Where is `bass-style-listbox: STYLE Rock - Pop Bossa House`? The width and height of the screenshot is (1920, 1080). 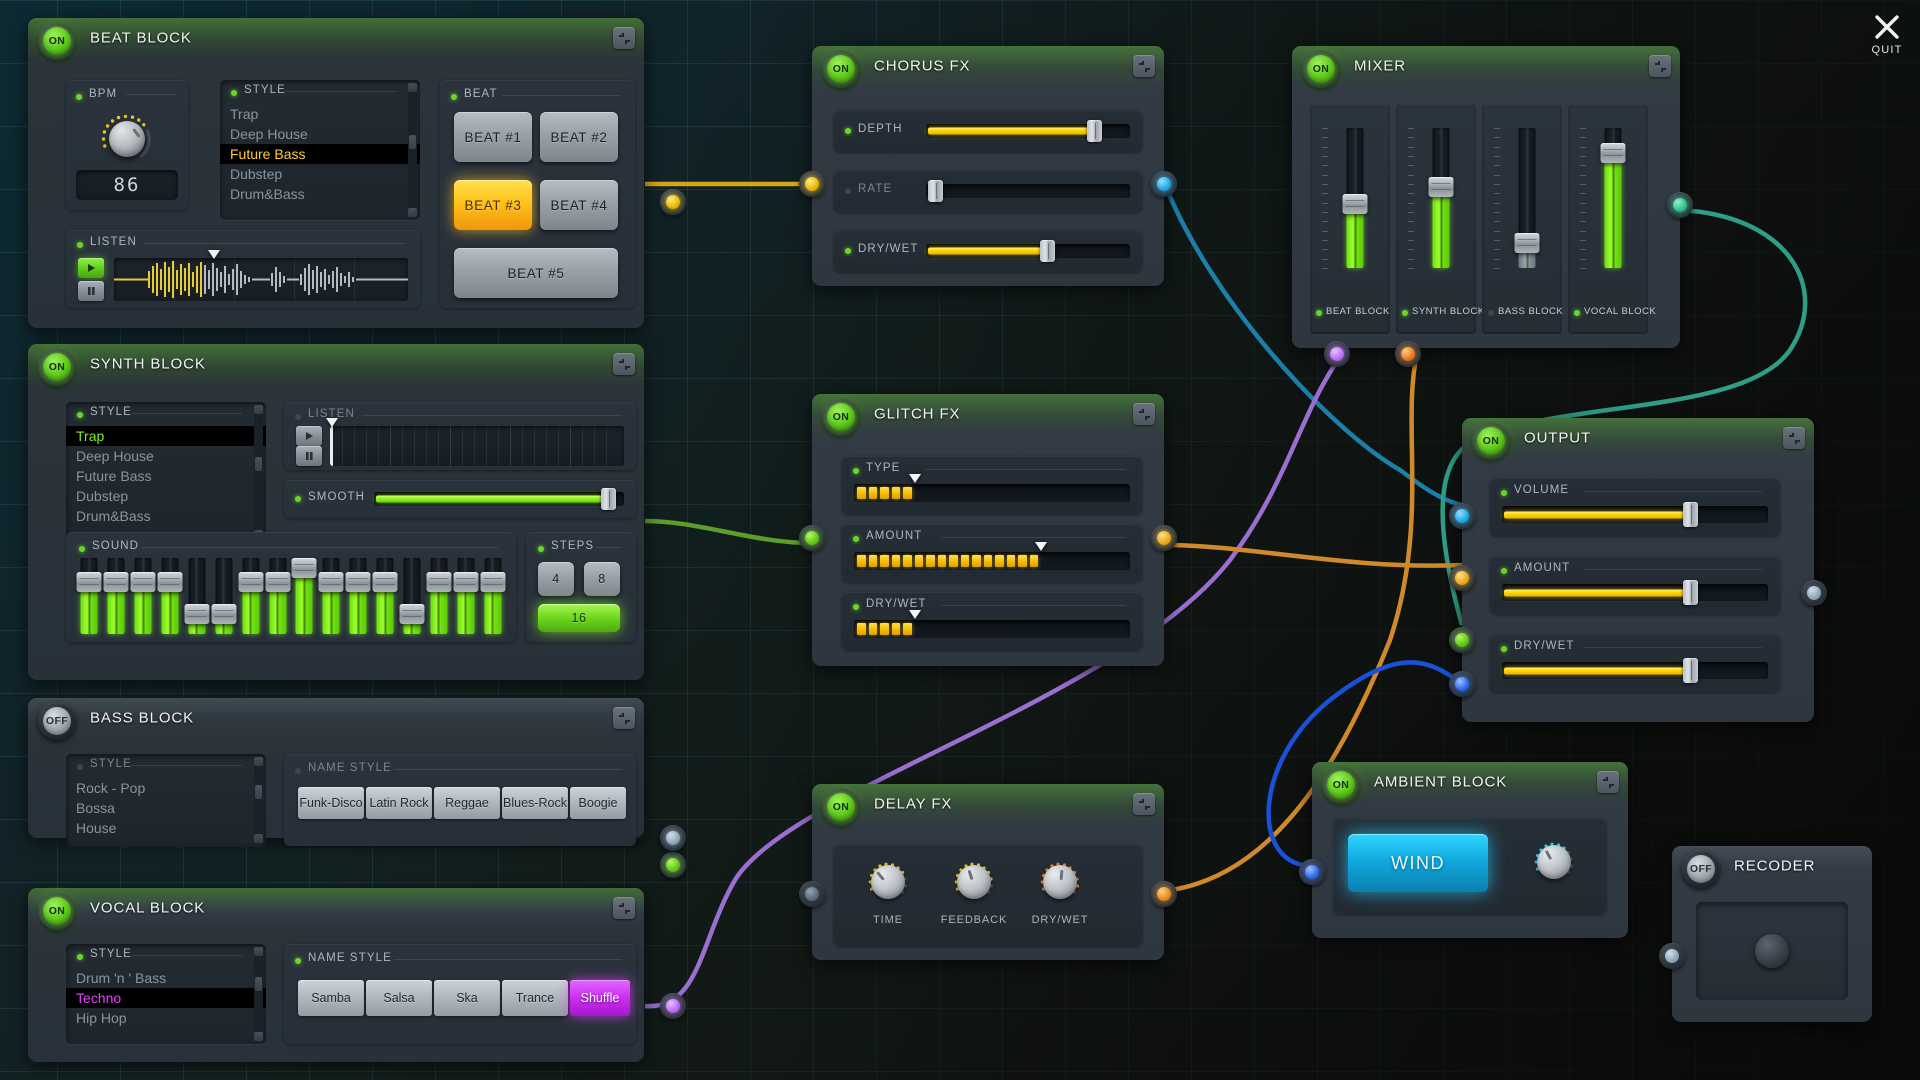 bass-style-listbox: STYLE Rock - Pop Bossa House is located at coordinates (166, 800).